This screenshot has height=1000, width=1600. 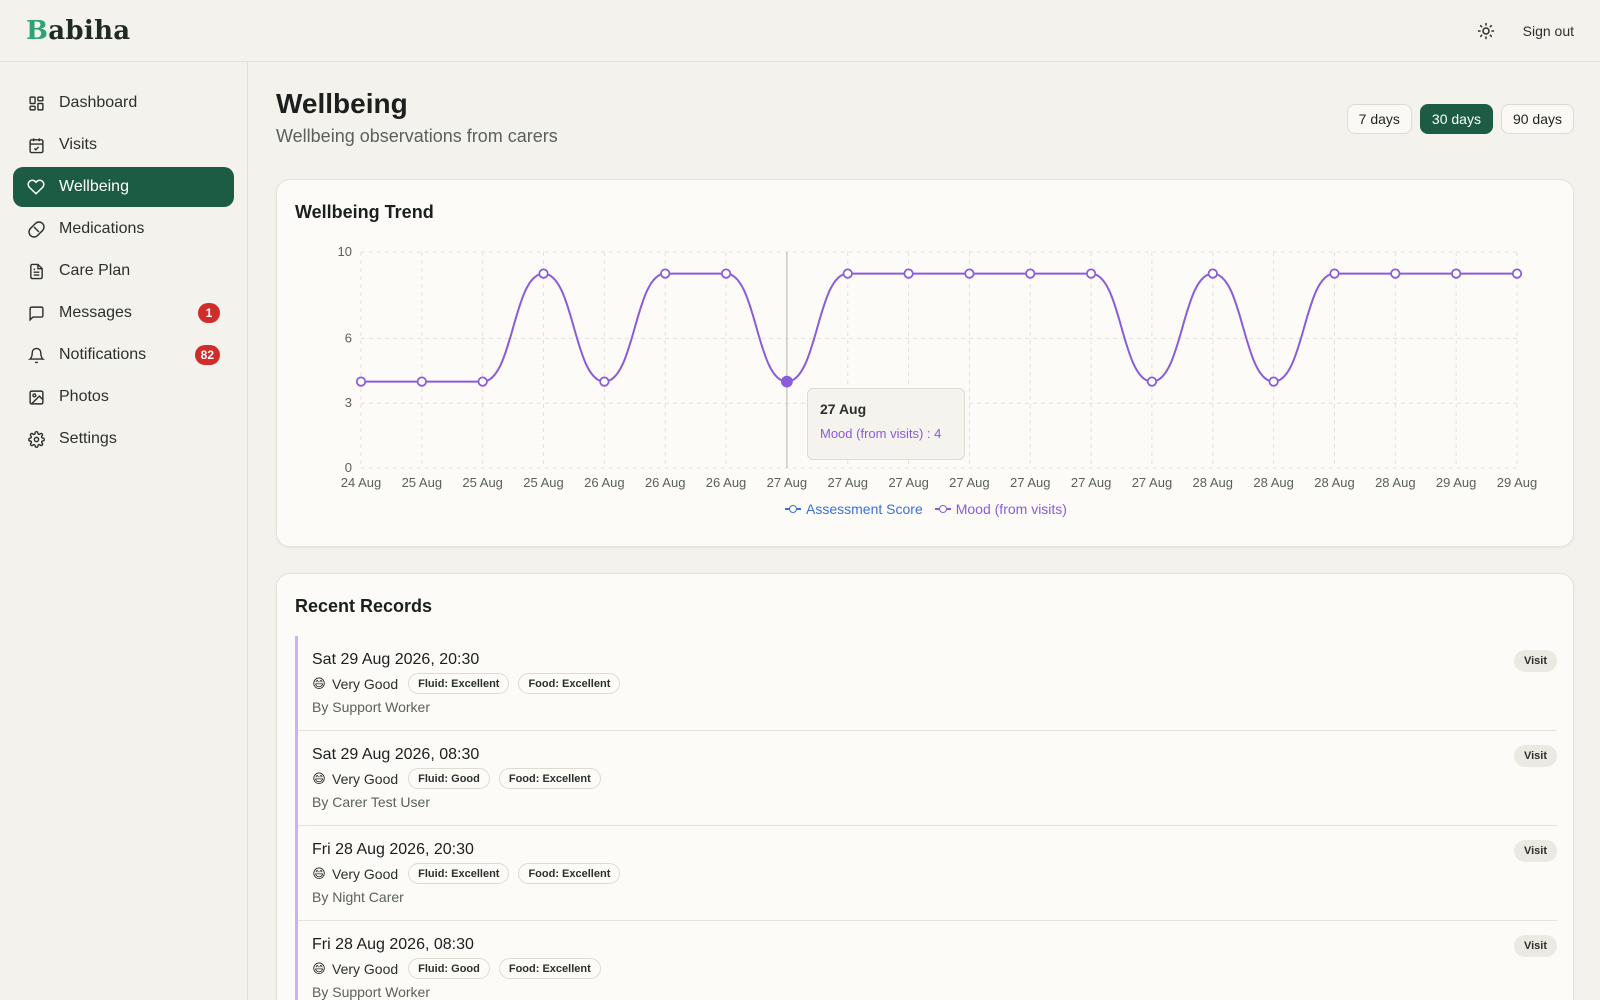 I want to click on gear-icon, so click(x=36, y=439).